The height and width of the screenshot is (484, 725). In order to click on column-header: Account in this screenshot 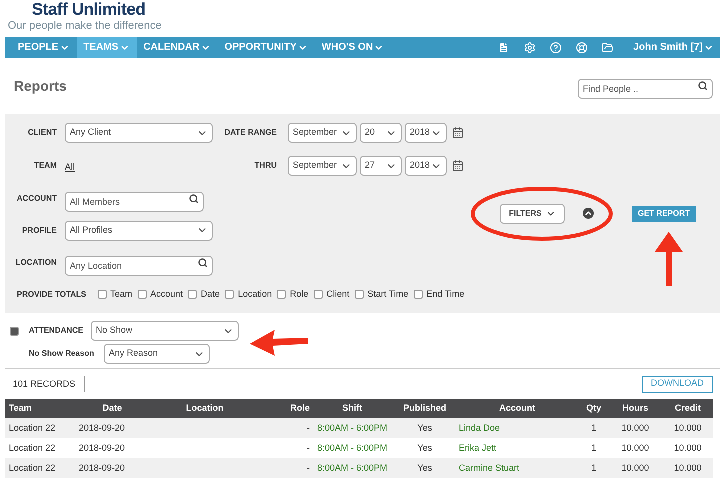, I will do `click(518, 408)`.